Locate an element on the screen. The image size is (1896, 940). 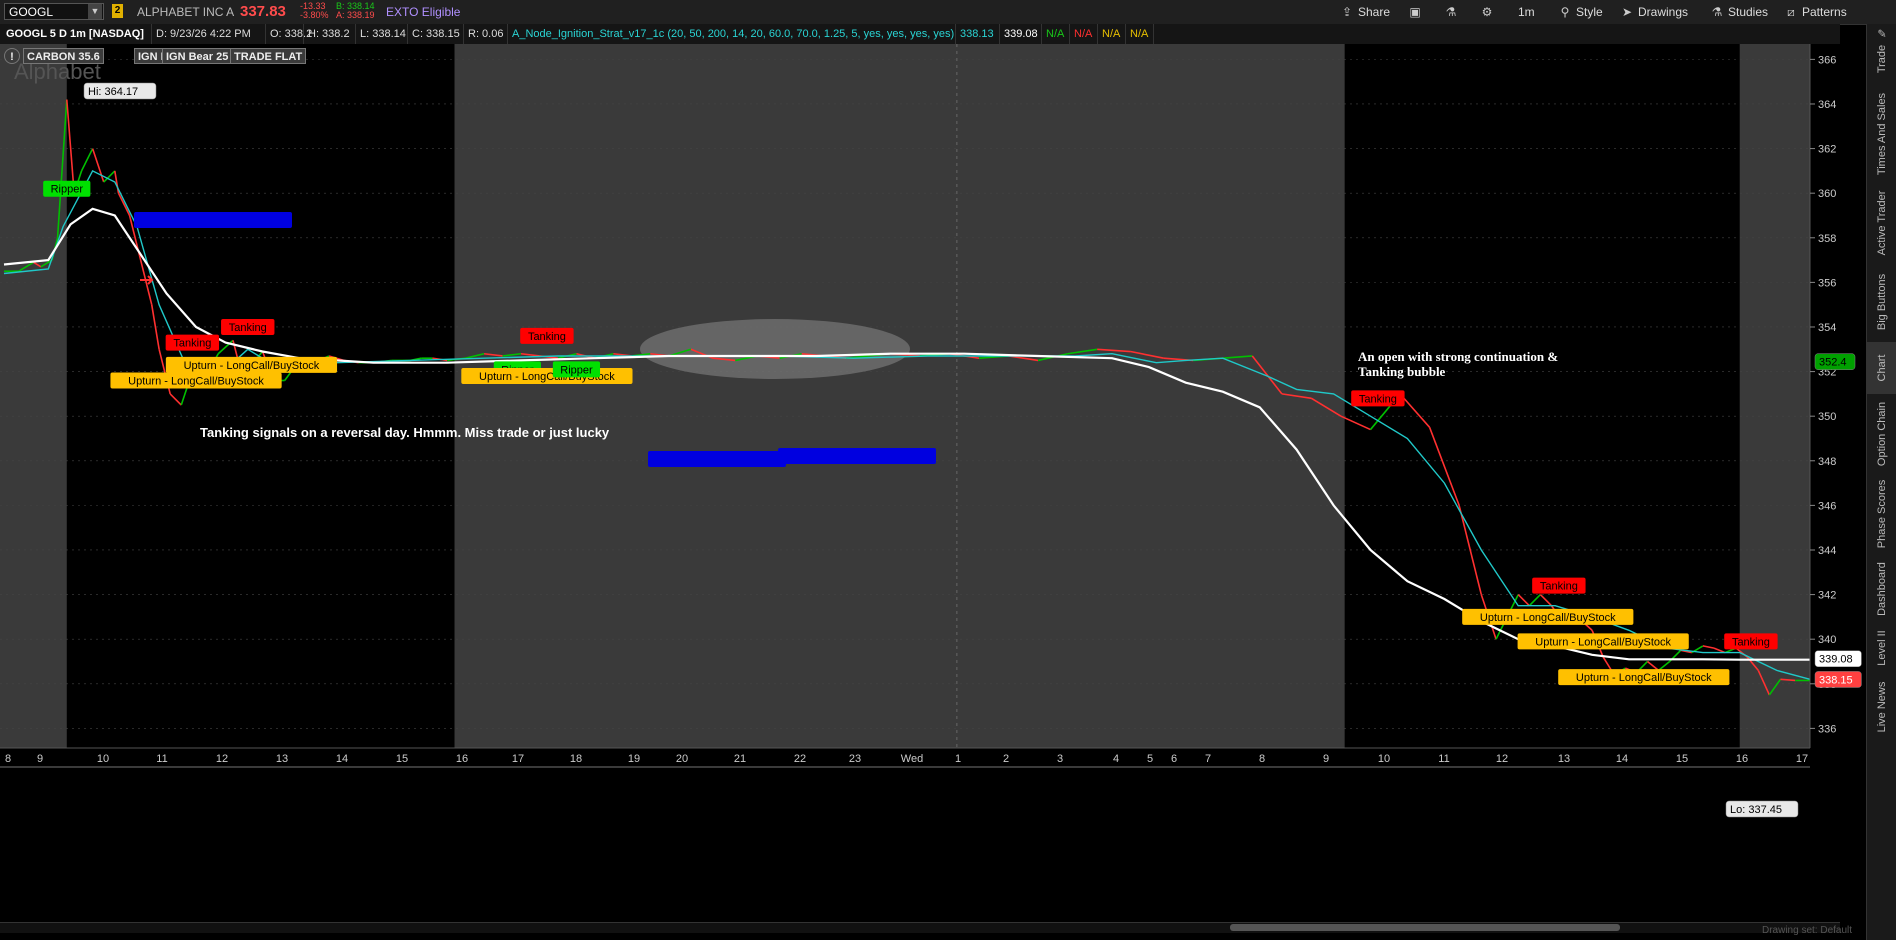
side-tab-dashboard: Dashboard is located at coordinates (1881, 589).